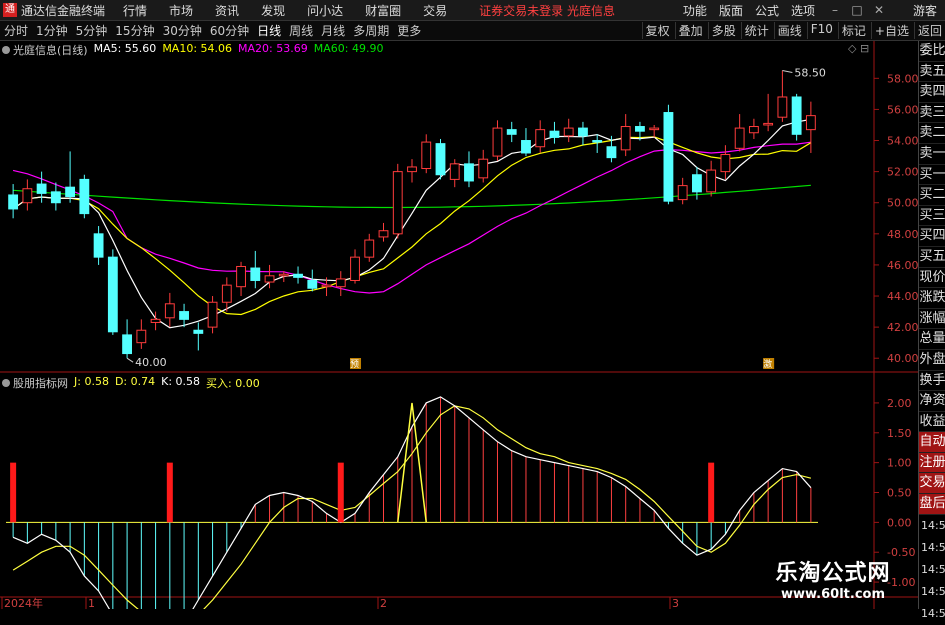 The height and width of the screenshot is (625, 945). What do you see at coordinates (23, 602) in the screenshot?
I see `time-tick-label: 2024年` at bounding box center [23, 602].